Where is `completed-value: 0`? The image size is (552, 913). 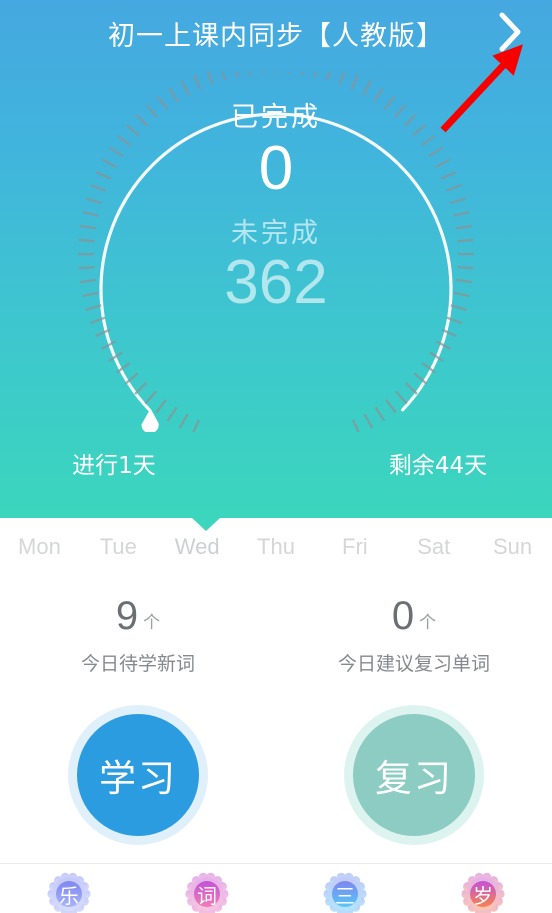
completed-value: 0 is located at coordinates (276, 168).